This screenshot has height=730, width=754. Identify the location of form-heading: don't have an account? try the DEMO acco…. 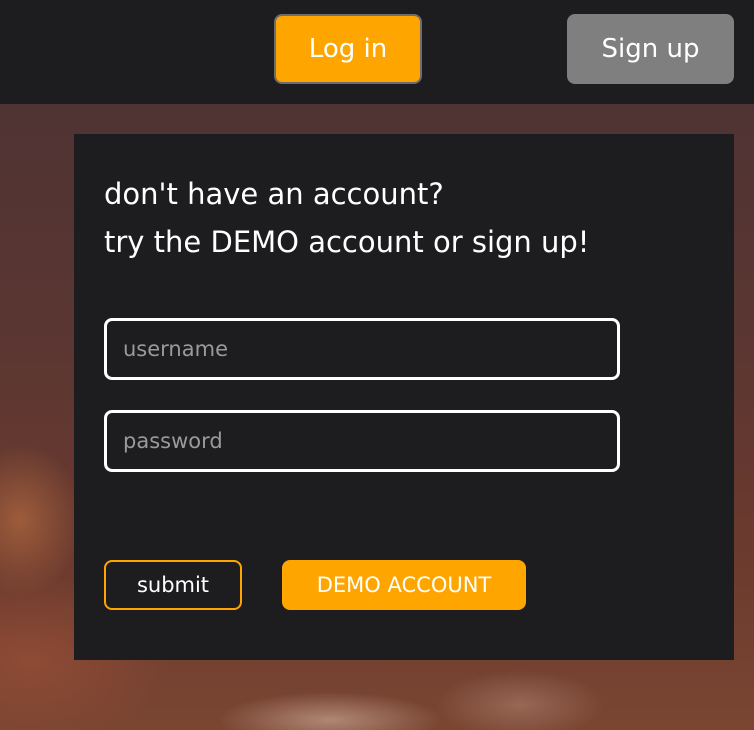
(404, 218).